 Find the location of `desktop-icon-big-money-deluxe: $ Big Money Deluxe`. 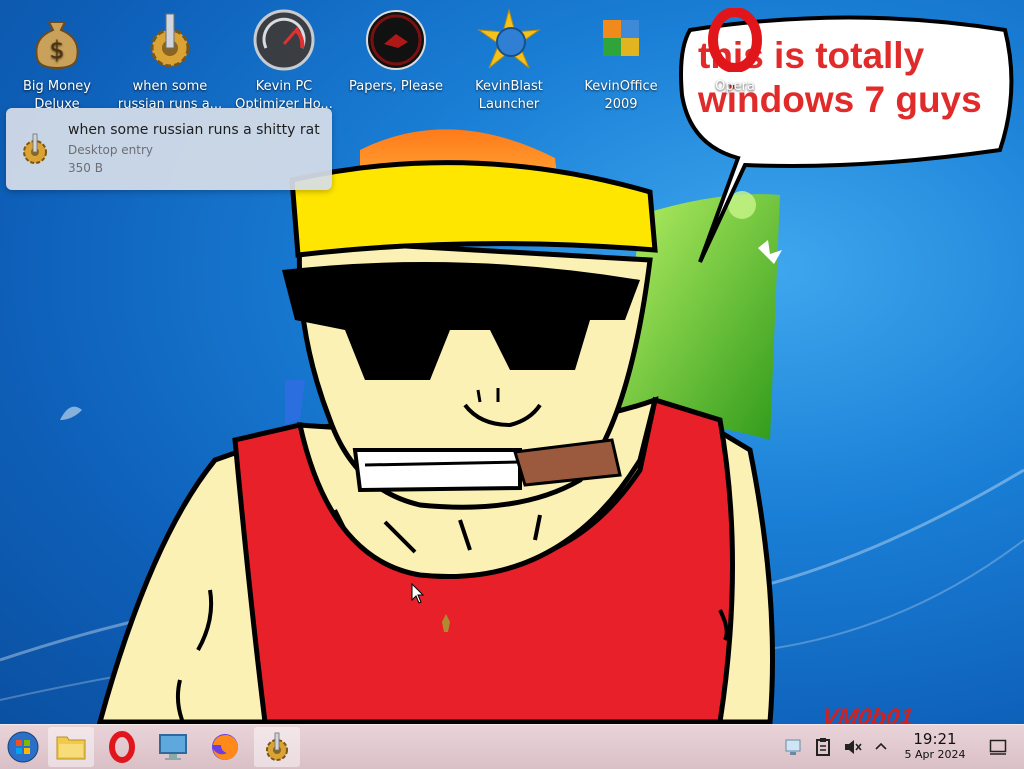

desktop-icon-big-money-deluxe: $ Big Money Deluxe is located at coordinates (57, 61).